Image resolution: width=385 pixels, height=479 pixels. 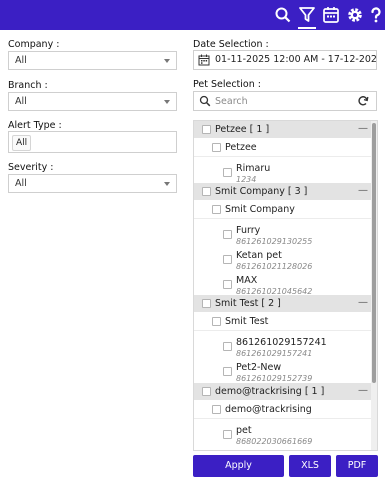 I want to click on tree-pet-item: Ketan pet 861261021128026, so click(x=283, y=261).